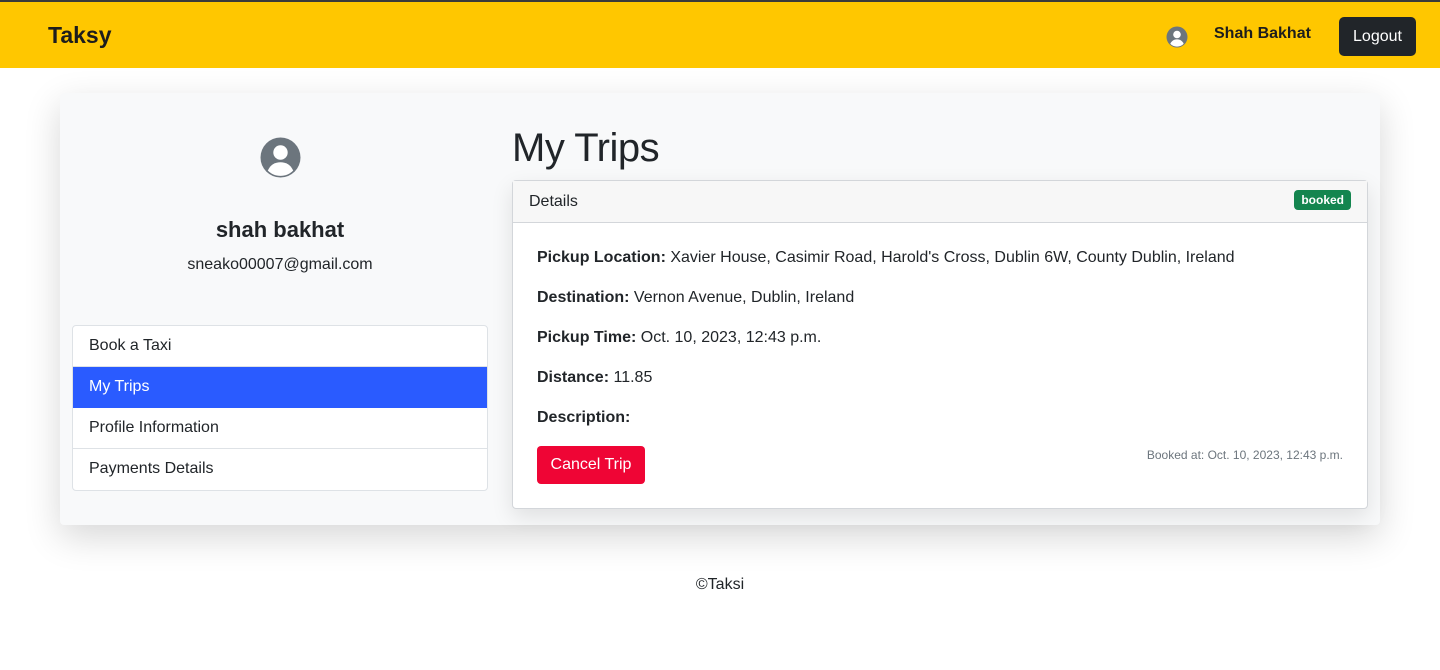 Image resolution: width=1440 pixels, height=670 pixels. Describe the element at coordinates (731, 337) in the screenshot. I see `pickup-time-value: Oct. 10, 2023, 12:43 p.m.` at that location.